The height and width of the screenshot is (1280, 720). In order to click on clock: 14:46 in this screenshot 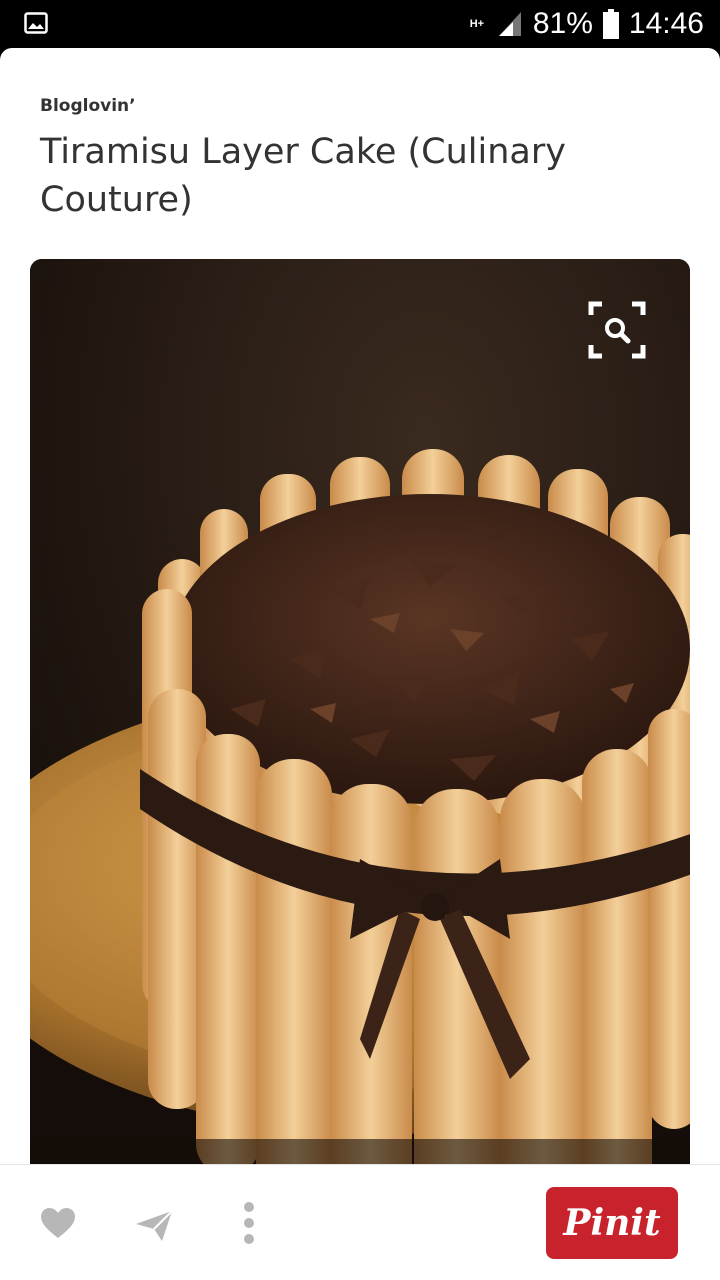, I will do `click(666, 23)`.